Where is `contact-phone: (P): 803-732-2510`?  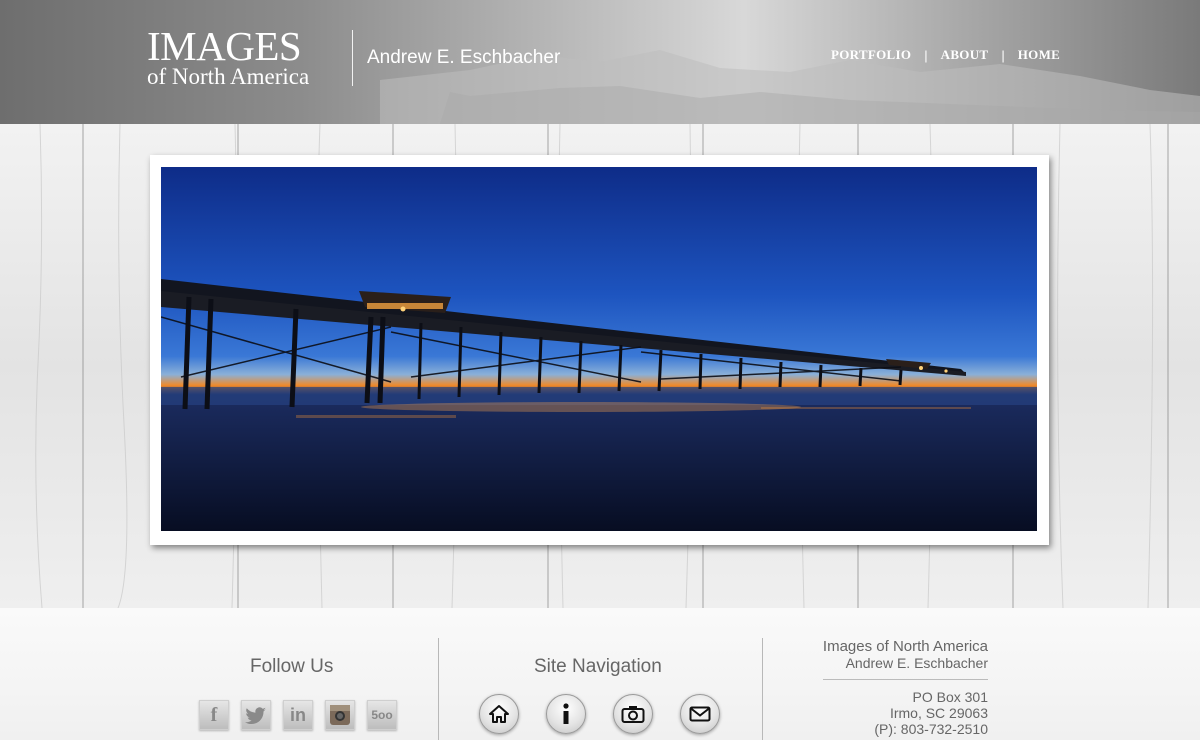
contact-phone: (P): 803-732-2510 is located at coordinates (931, 729).